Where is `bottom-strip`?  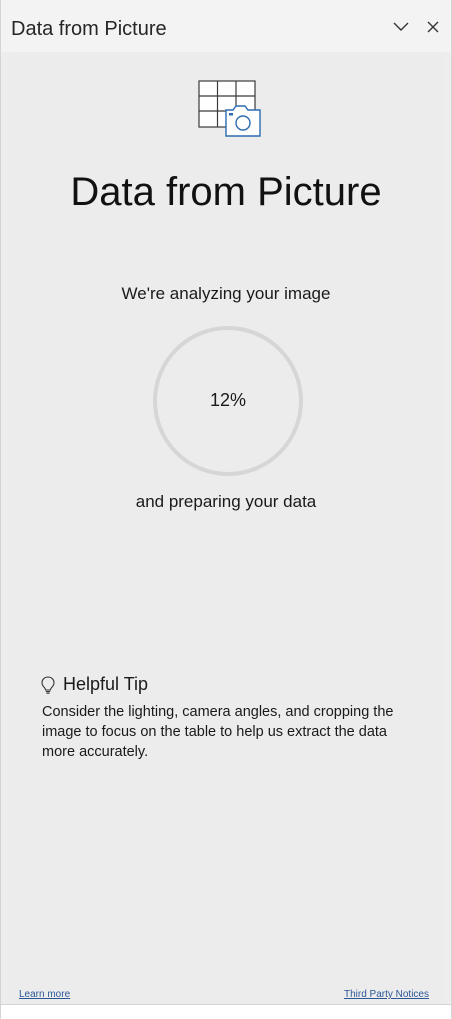 bottom-strip is located at coordinates (226, 1011).